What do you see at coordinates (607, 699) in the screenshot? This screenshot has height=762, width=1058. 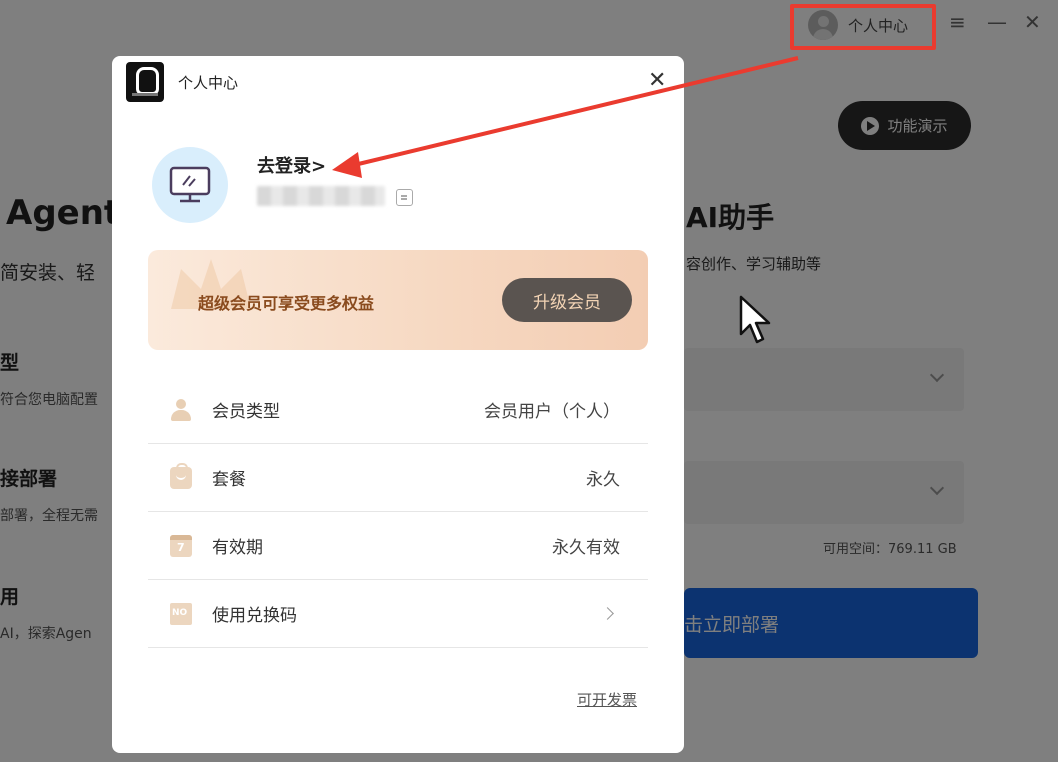 I see `invoice-link: 可开发票` at bounding box center [607, 699].